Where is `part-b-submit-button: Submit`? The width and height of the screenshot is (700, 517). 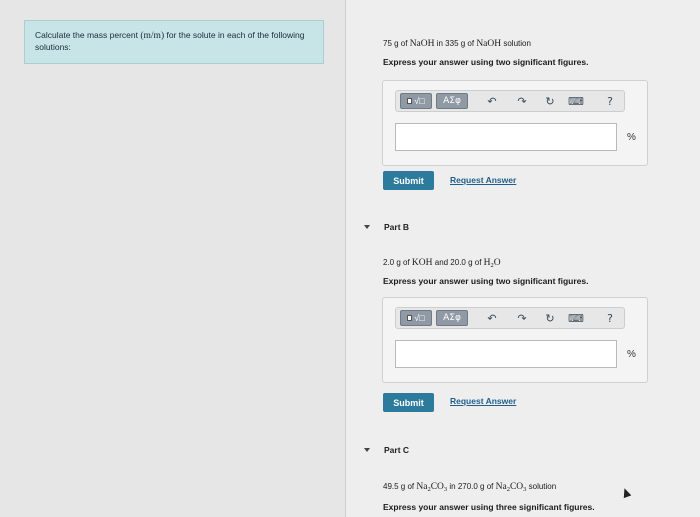 part-b-submit-button: Submit is located at coordinates (408, 402).